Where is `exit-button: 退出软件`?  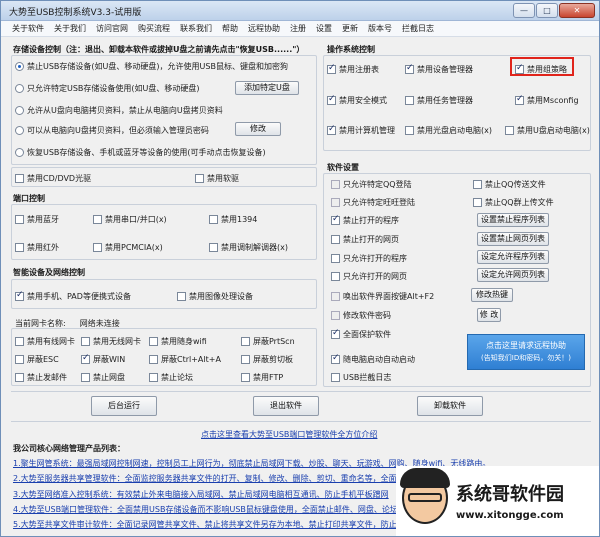 exit-button: 退出软件 is located at coordinates (286, 406).